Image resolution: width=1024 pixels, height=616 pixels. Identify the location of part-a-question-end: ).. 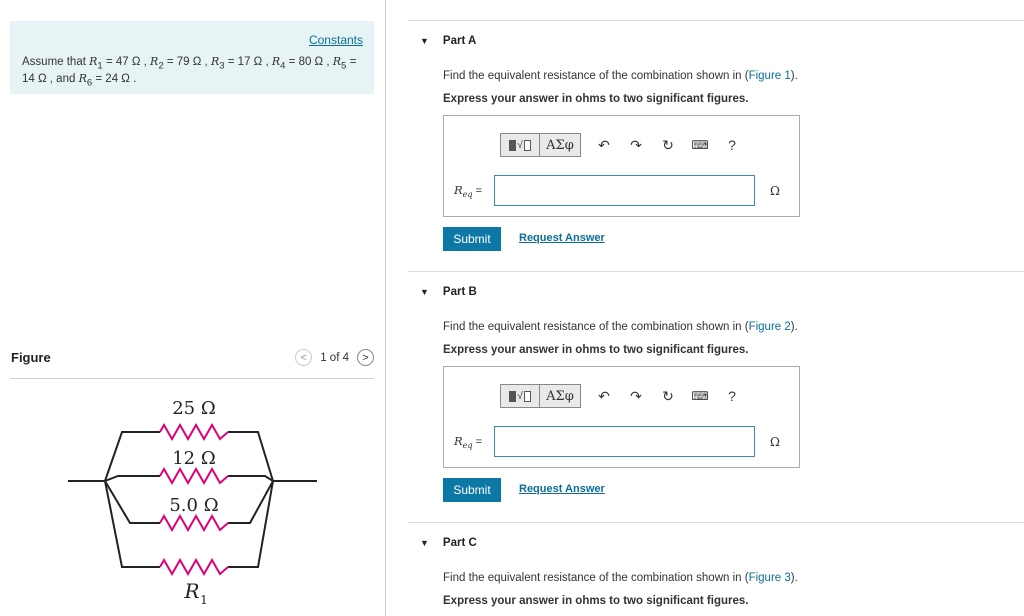
(794, 76).